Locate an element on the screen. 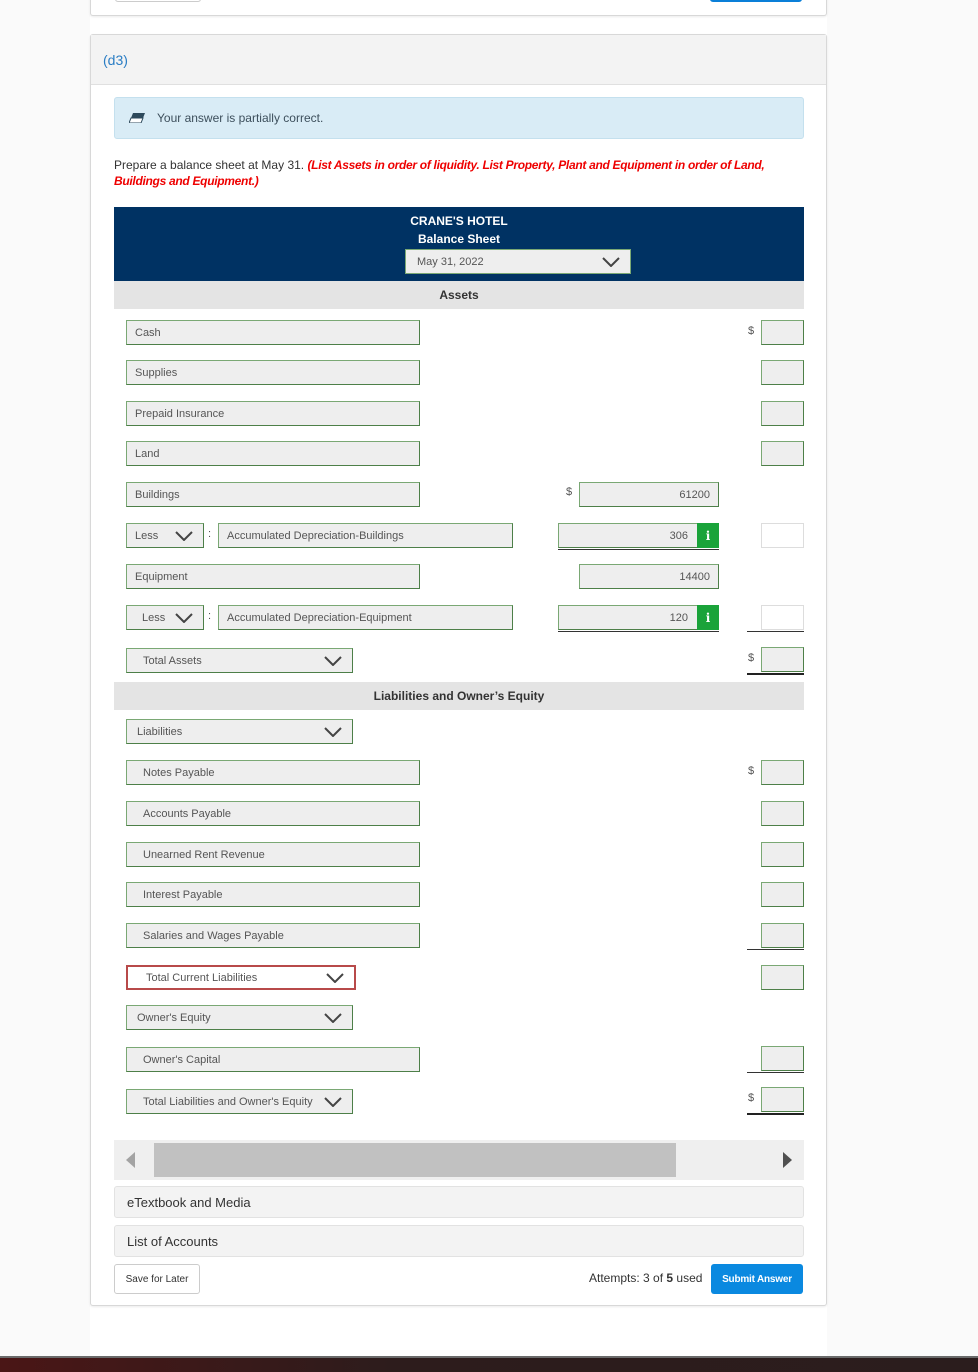  total-liabilities-equity-select: Total Liabilities and Owner's Equity is located at coordinates (239, 1101).